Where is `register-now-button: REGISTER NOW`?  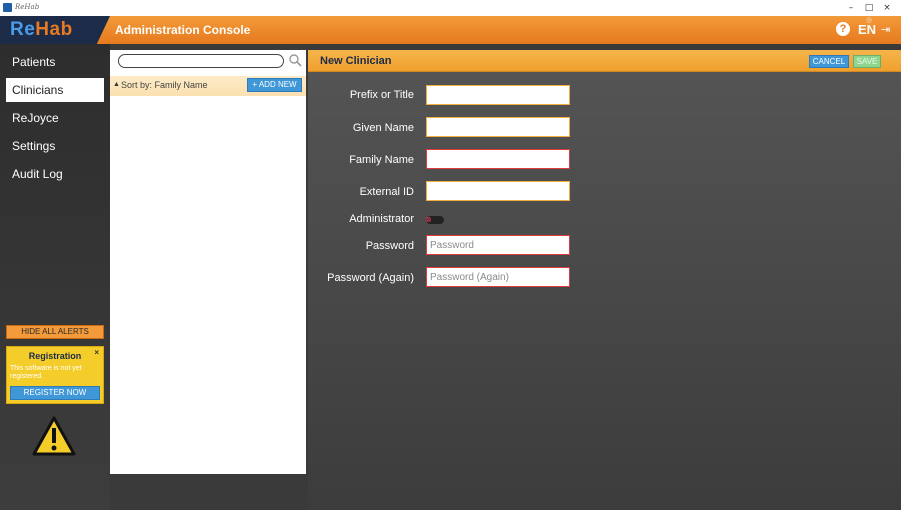
register-now-button: REGISTER NOW is located at coordinates (55, 393).